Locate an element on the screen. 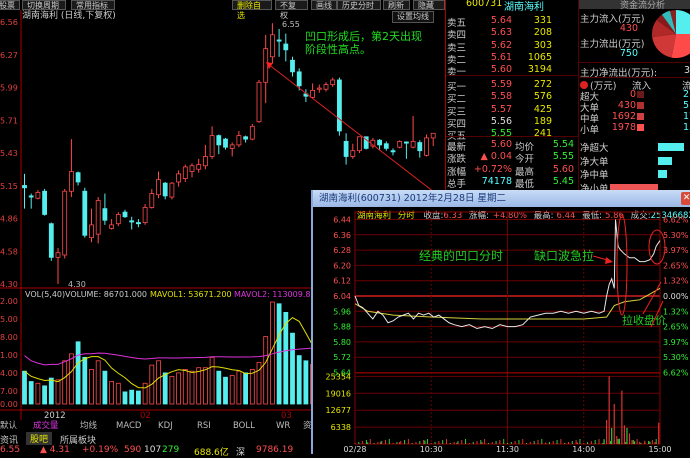 Image resolution: width=690 pixels, height=458 pixels. fund-flow-pie is located at coordinates (671, 34).